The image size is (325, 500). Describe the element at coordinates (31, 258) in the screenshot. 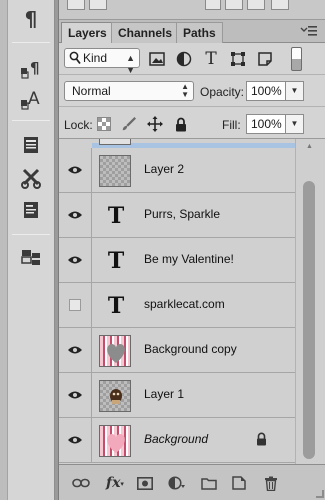

I see `layer-comps-icon` at that location.